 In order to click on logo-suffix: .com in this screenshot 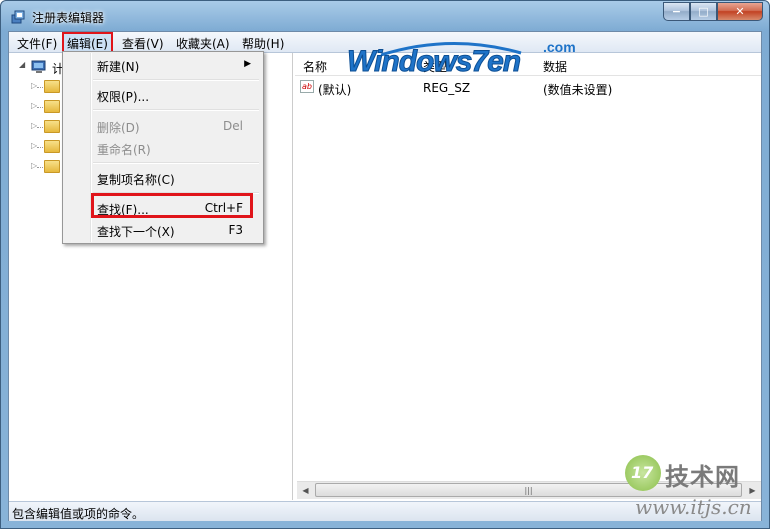, I will do `click(559, 47)`.